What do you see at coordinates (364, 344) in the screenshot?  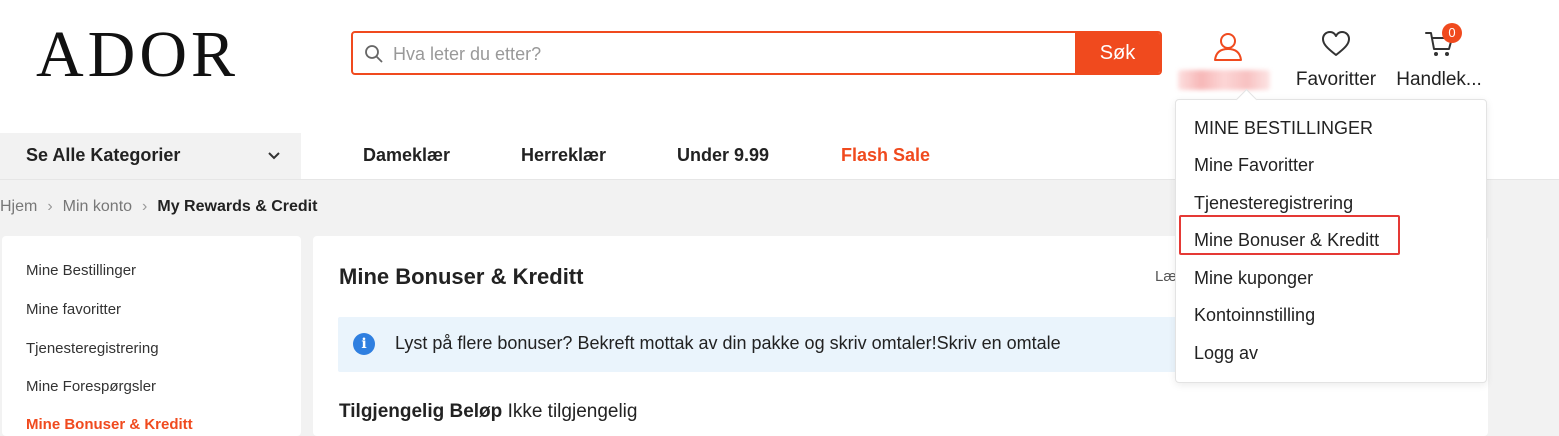 I see `info-icon: i` at bounding box center [364, 344].